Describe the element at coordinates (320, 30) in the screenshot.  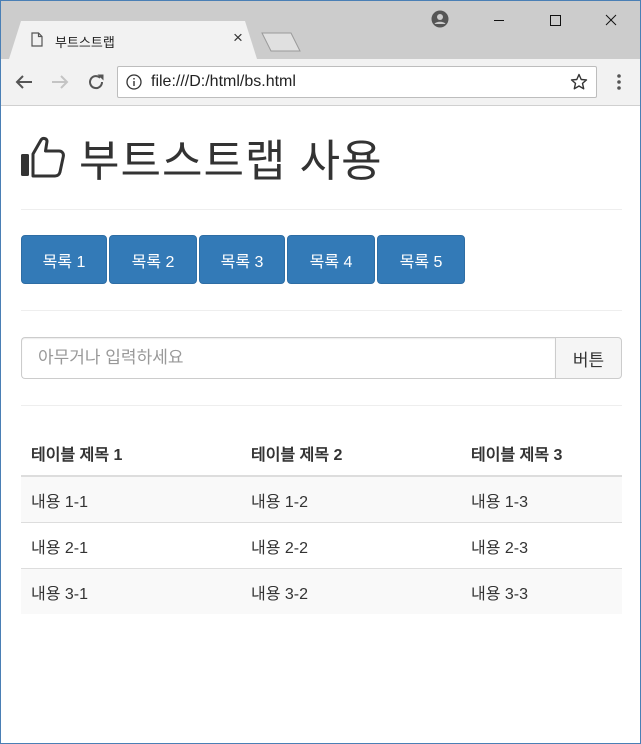
I see `title-bar: 부트스트랩 ×` at that location.